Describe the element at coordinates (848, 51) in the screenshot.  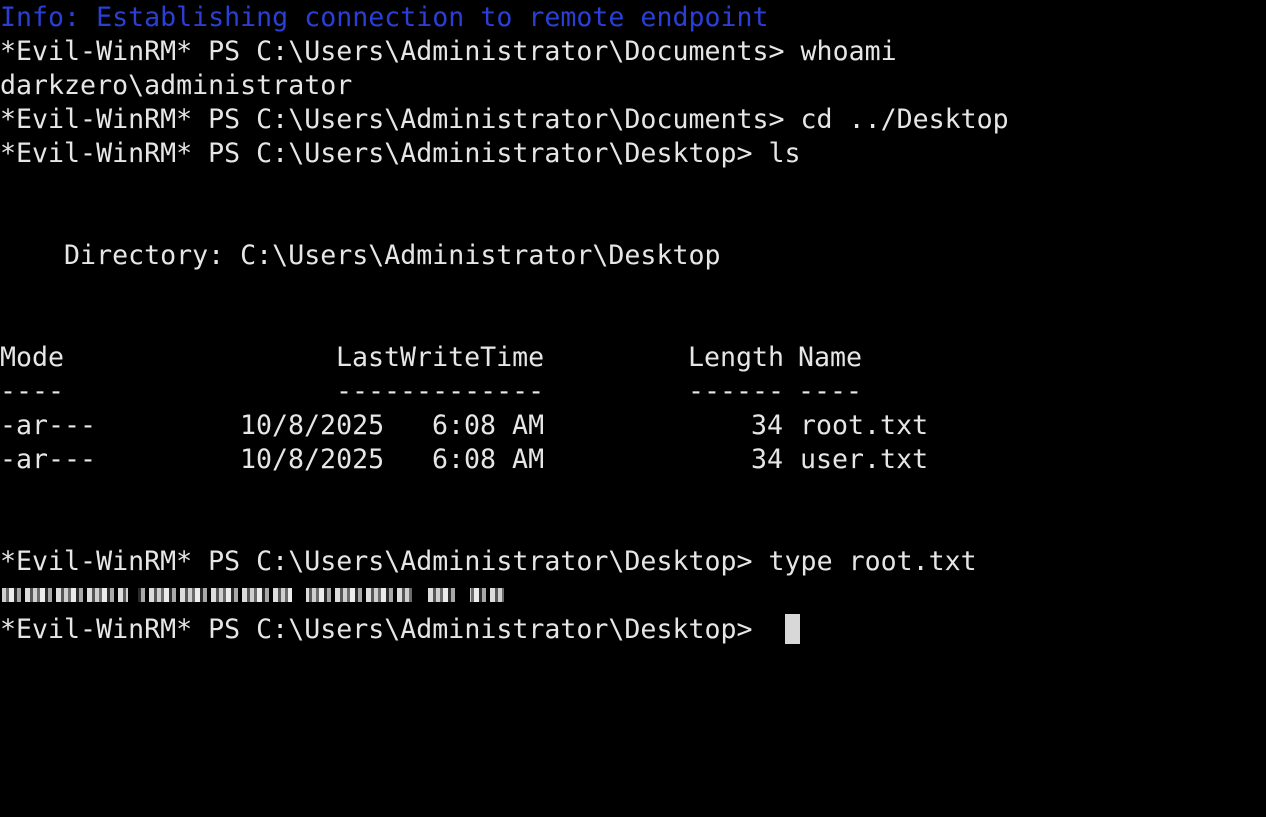
I see `command-text: whoami` at that location.